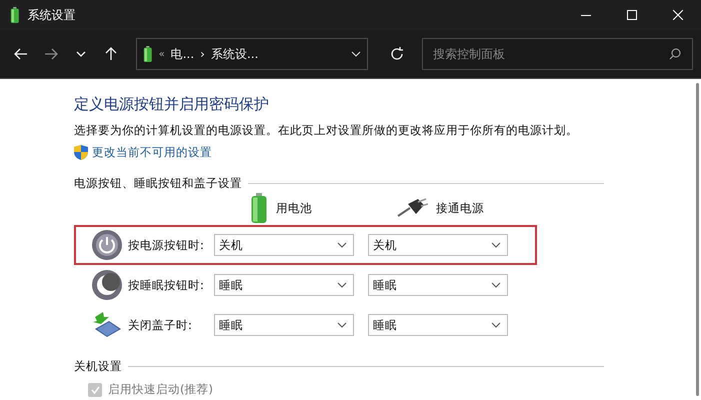 Image resolution: width=701 pixels, height=400 pixels. What do you see at coordinates (294, 208) in the screenshot?
I see `column-heading: 用电池` at bounding box center [294, 208].